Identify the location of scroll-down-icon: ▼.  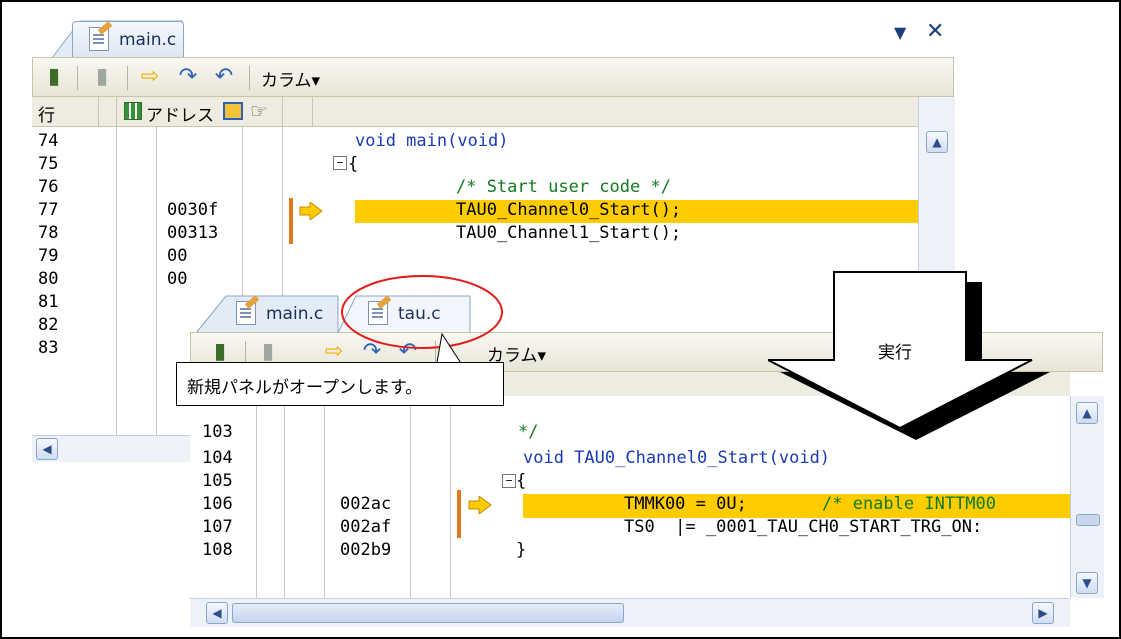
(1087, 583).